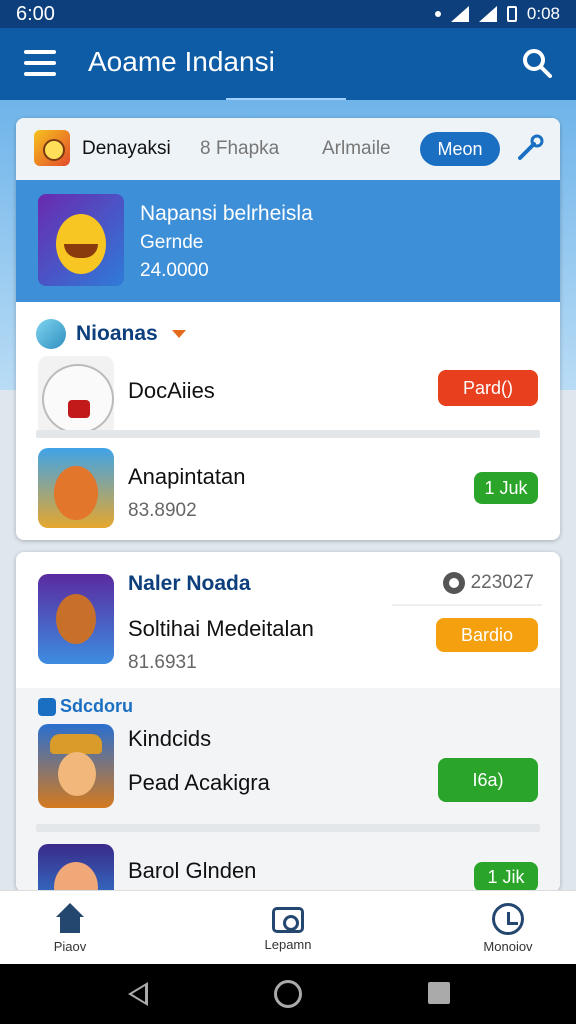  What do you see at coordinates (288, 14) in the screenshot?
I see `status-bar: 6:00 0:08` at bounding box center [288, 14].